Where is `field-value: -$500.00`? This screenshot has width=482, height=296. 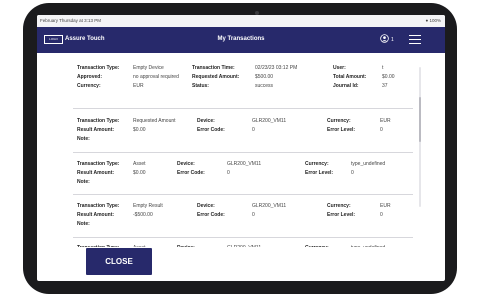 field-value: -$500.00 is located at coordinates (143, 215).